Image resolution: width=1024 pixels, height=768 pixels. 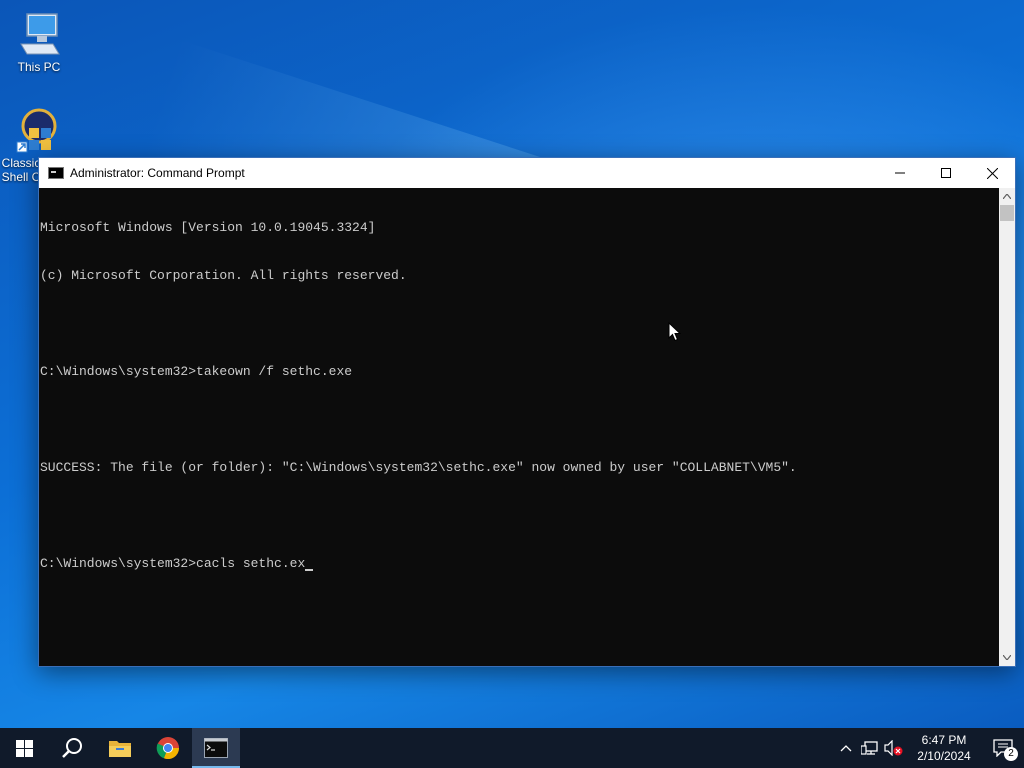 I want to click on console-input-text: C:\Windows\system32>cacls sethc.ex, so click(x=173, y=563).